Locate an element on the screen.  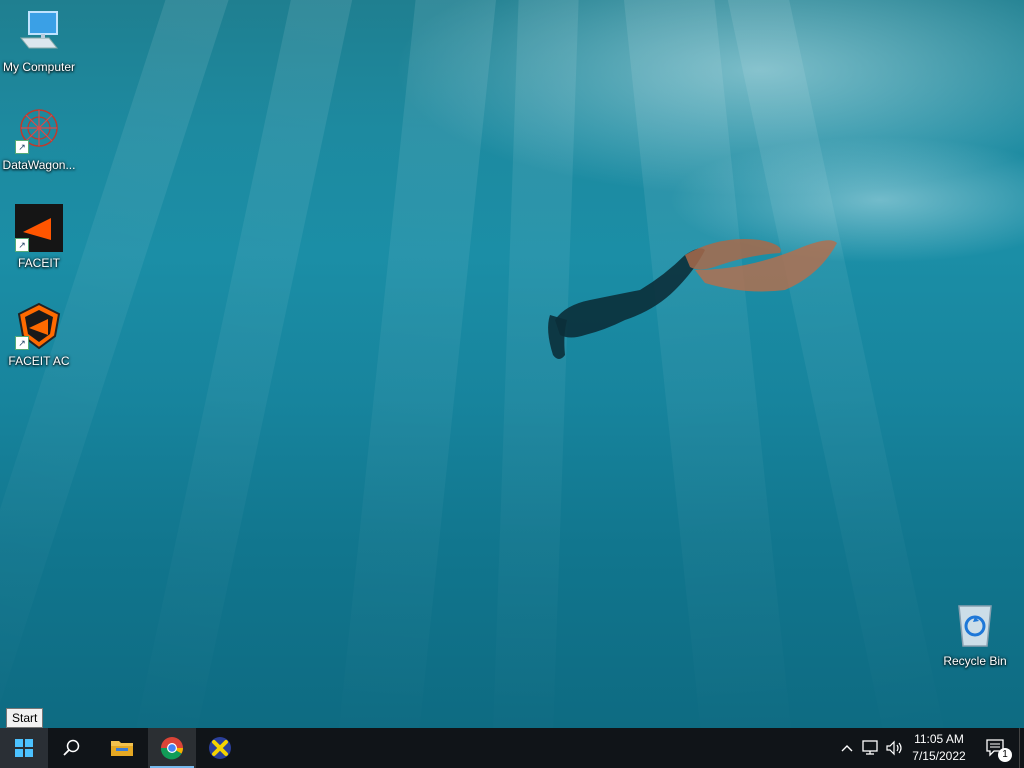
clock-date: 7/15/2022 is located at coordinates (939, 756).